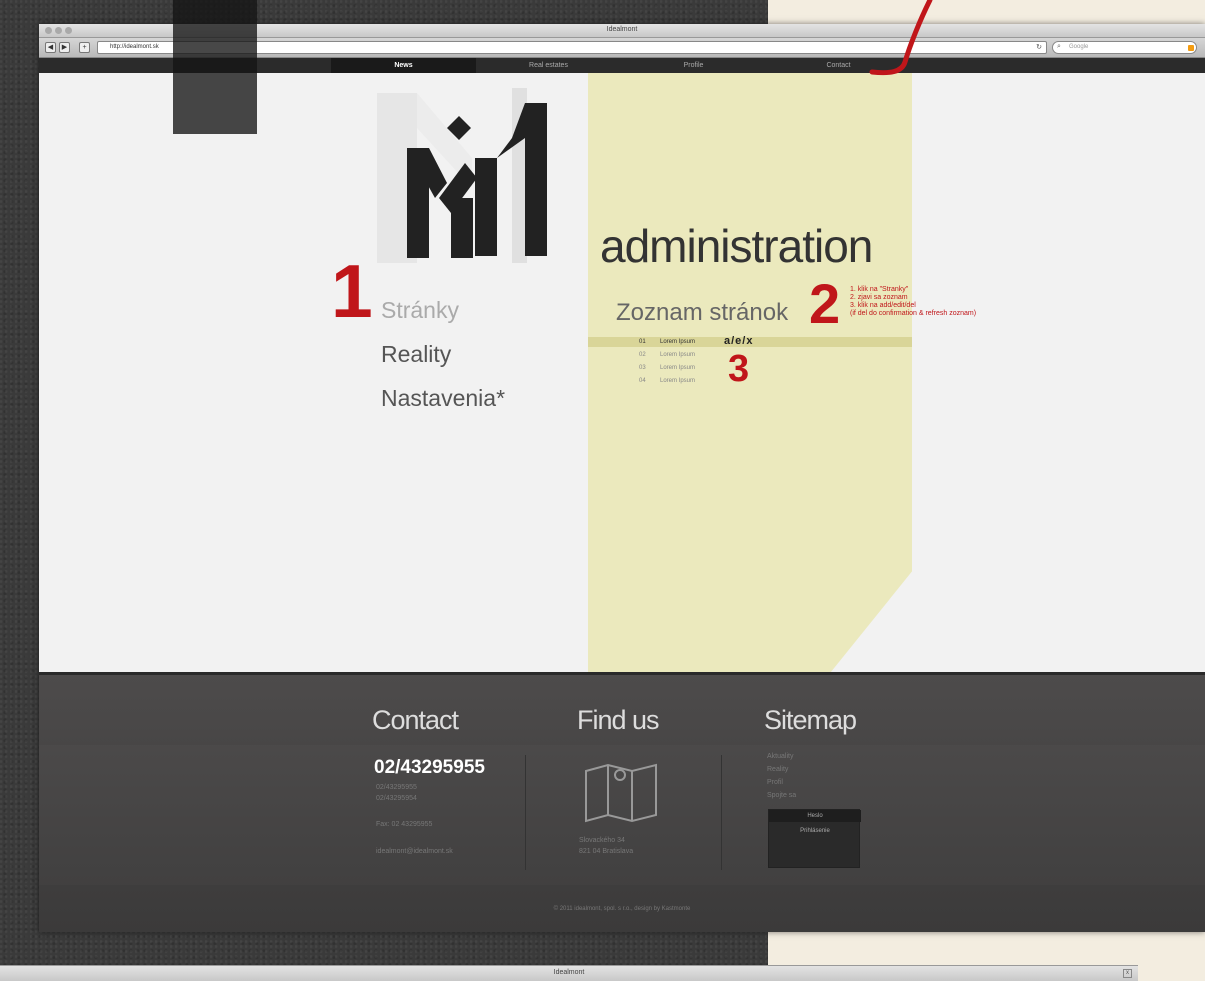 The width and height of the screenshot is (1205, 981). I want to click on nav-item-real-estates: Real estates, so click(548, 65).